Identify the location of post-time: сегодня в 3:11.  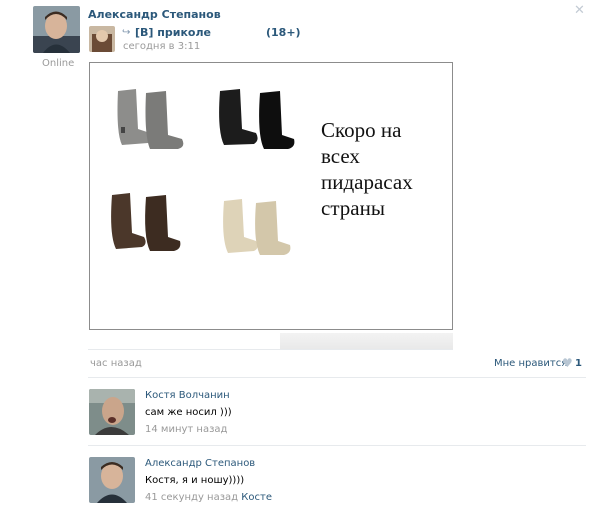
(161, 46).